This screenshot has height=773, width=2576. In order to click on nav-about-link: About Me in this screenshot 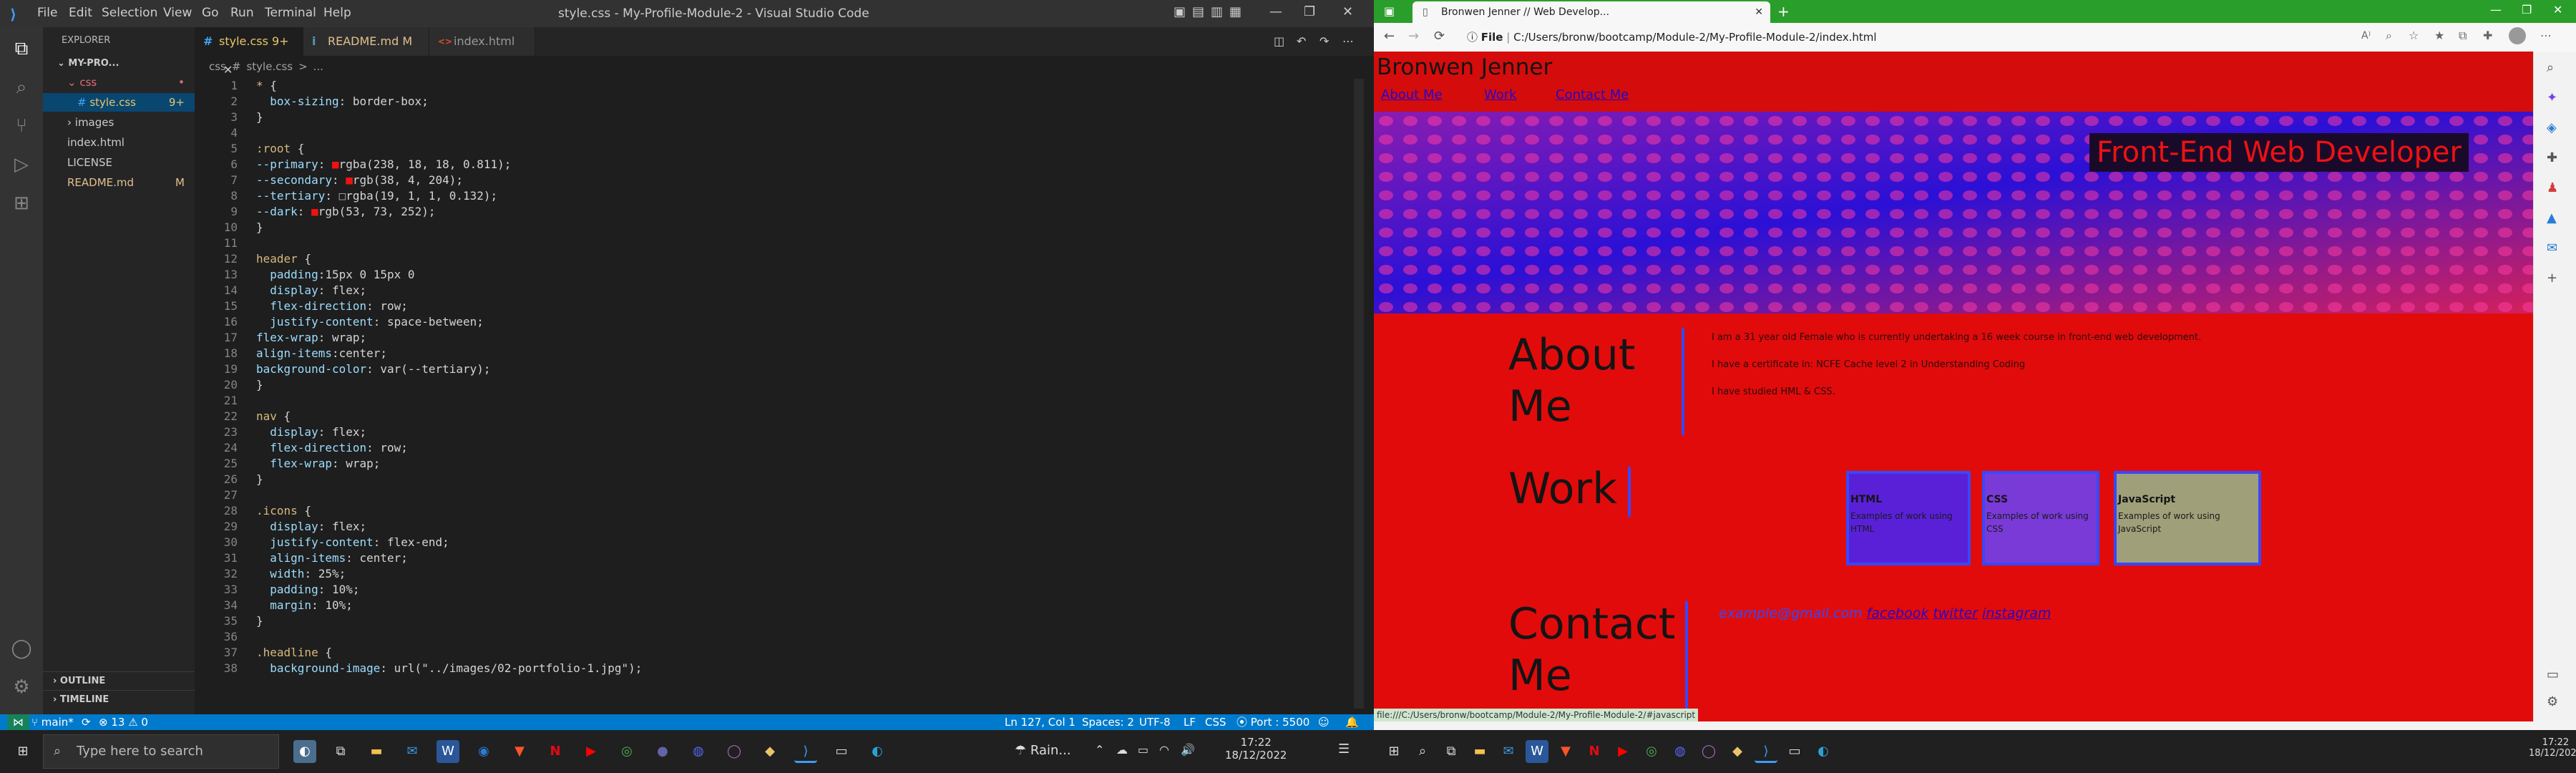, I will do `click(1424, 94)`.